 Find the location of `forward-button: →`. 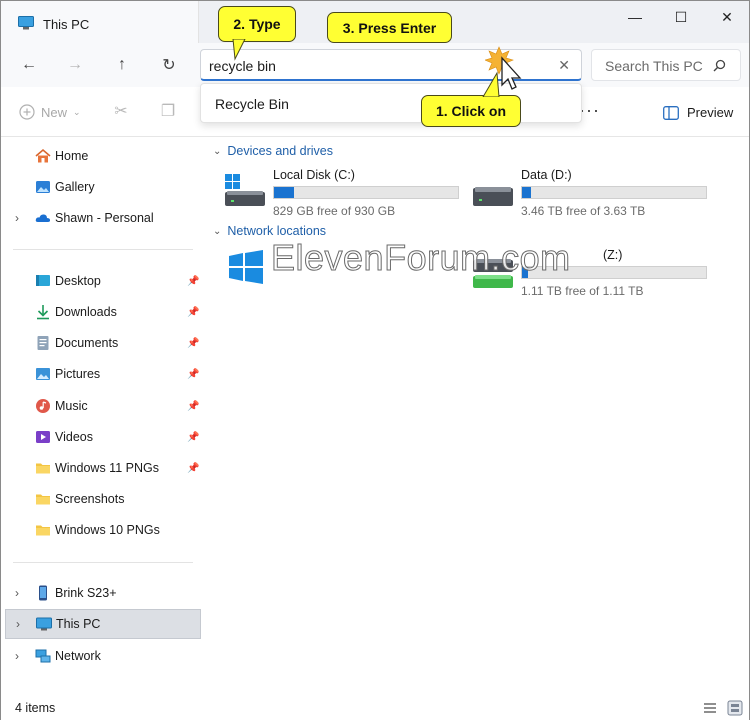

forward-button: → is located at coordinates (75, 65).